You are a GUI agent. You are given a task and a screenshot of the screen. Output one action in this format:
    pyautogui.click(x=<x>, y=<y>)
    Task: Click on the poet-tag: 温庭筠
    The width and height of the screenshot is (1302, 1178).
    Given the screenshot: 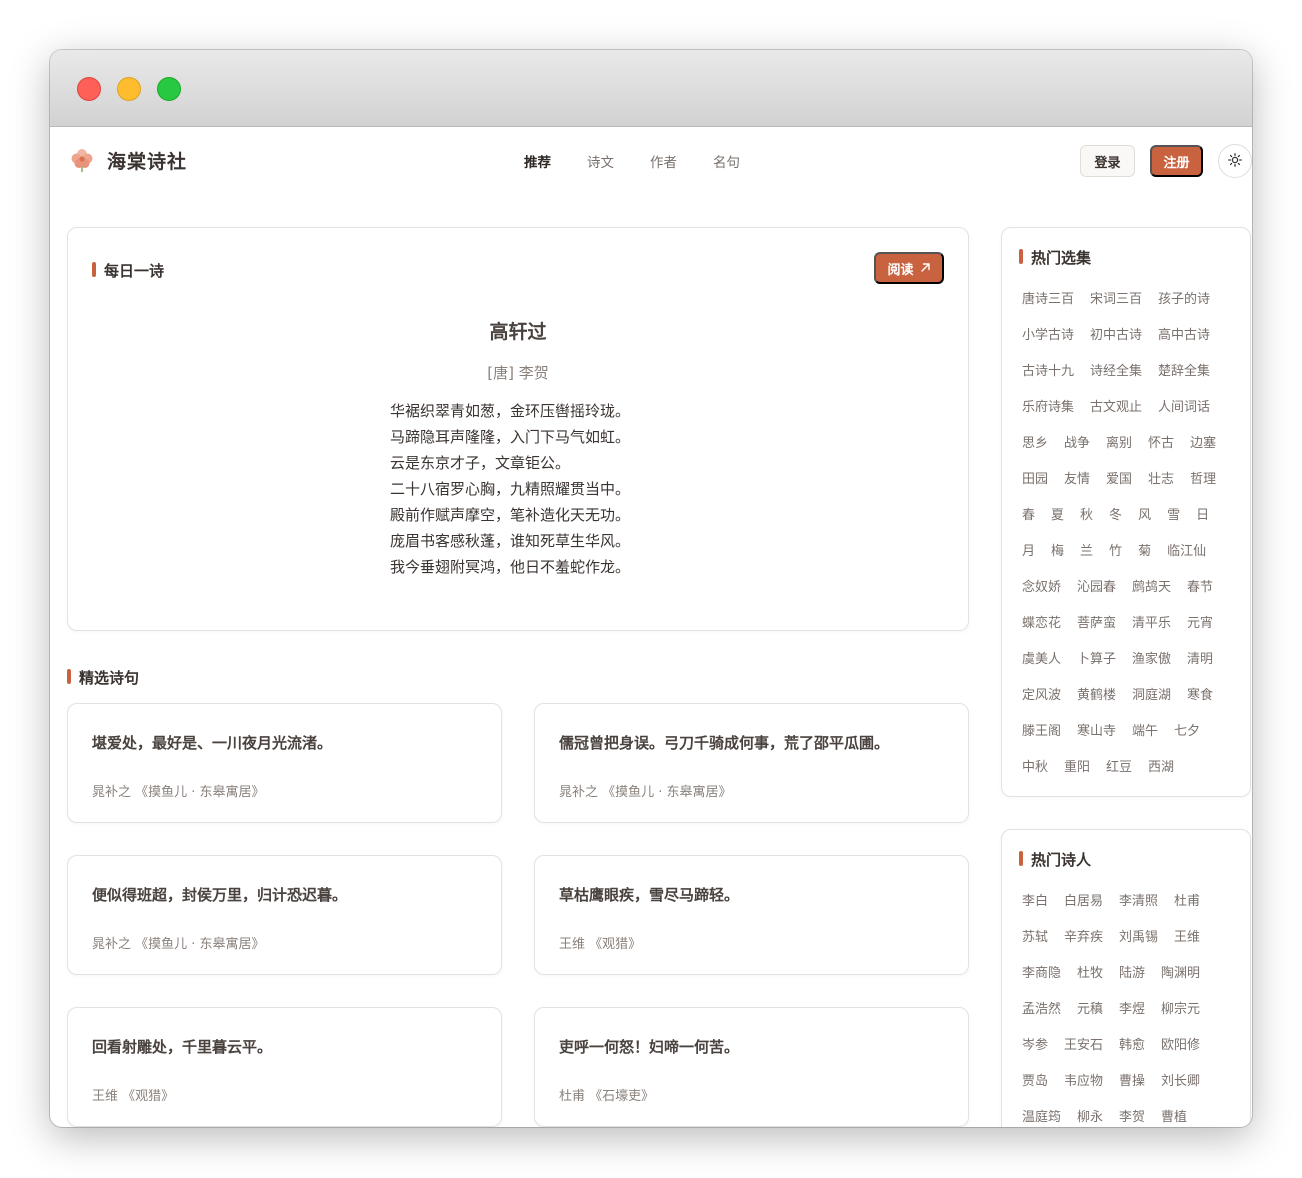 What is the action you would take?
    pyautogui.click(x=1041, y=1116)
    